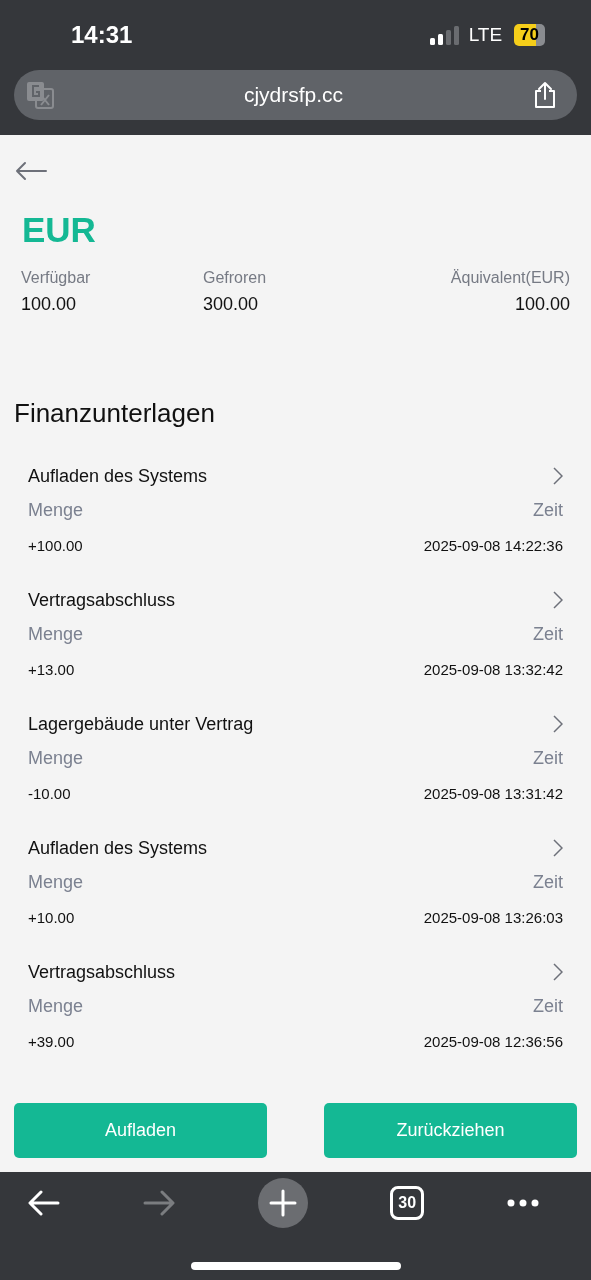 The height and width of the screenshot is (1280, 591). Describe the element at coordinates (51, 1041) in the screenshot. I see `amount-value: +39.00` at that location.